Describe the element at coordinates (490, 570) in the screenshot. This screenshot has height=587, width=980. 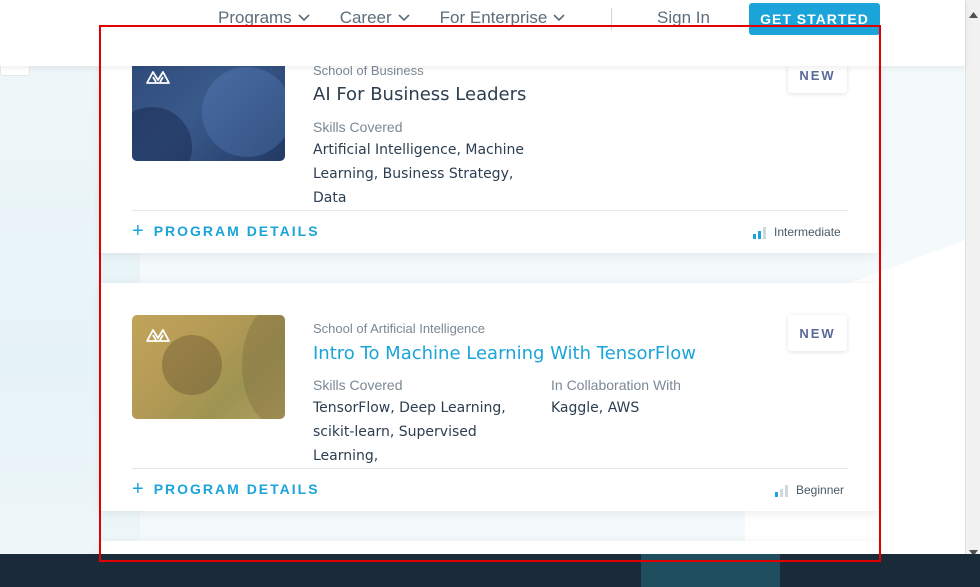
I see `bottom-taskbar` at that location.